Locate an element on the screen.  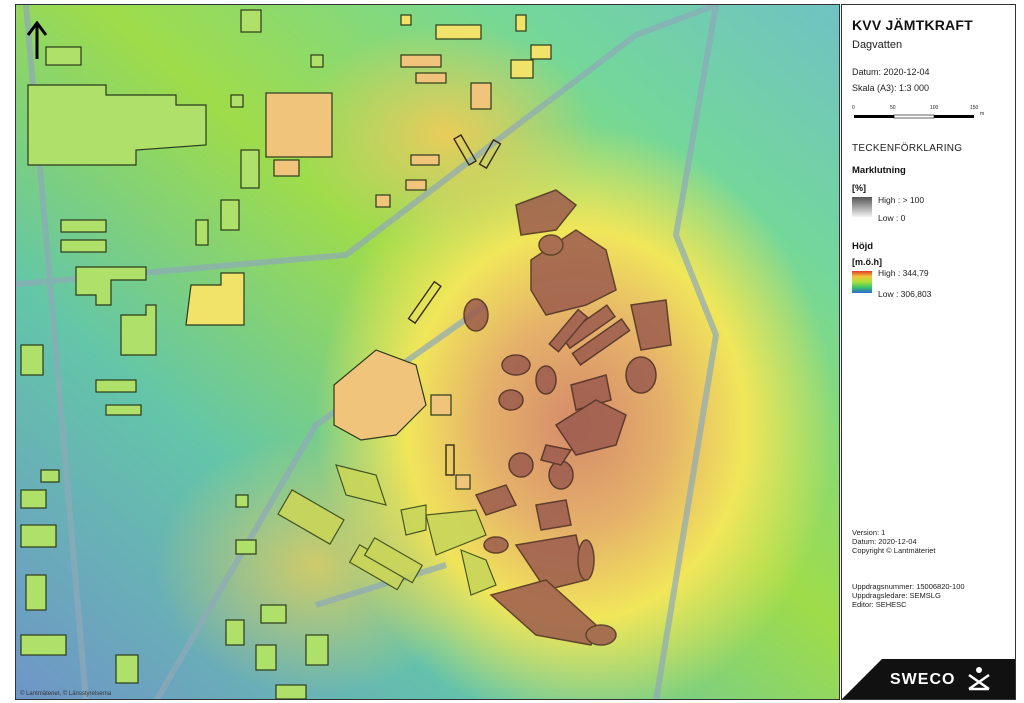
scale-unit: m is located at coordinates (982, 114).